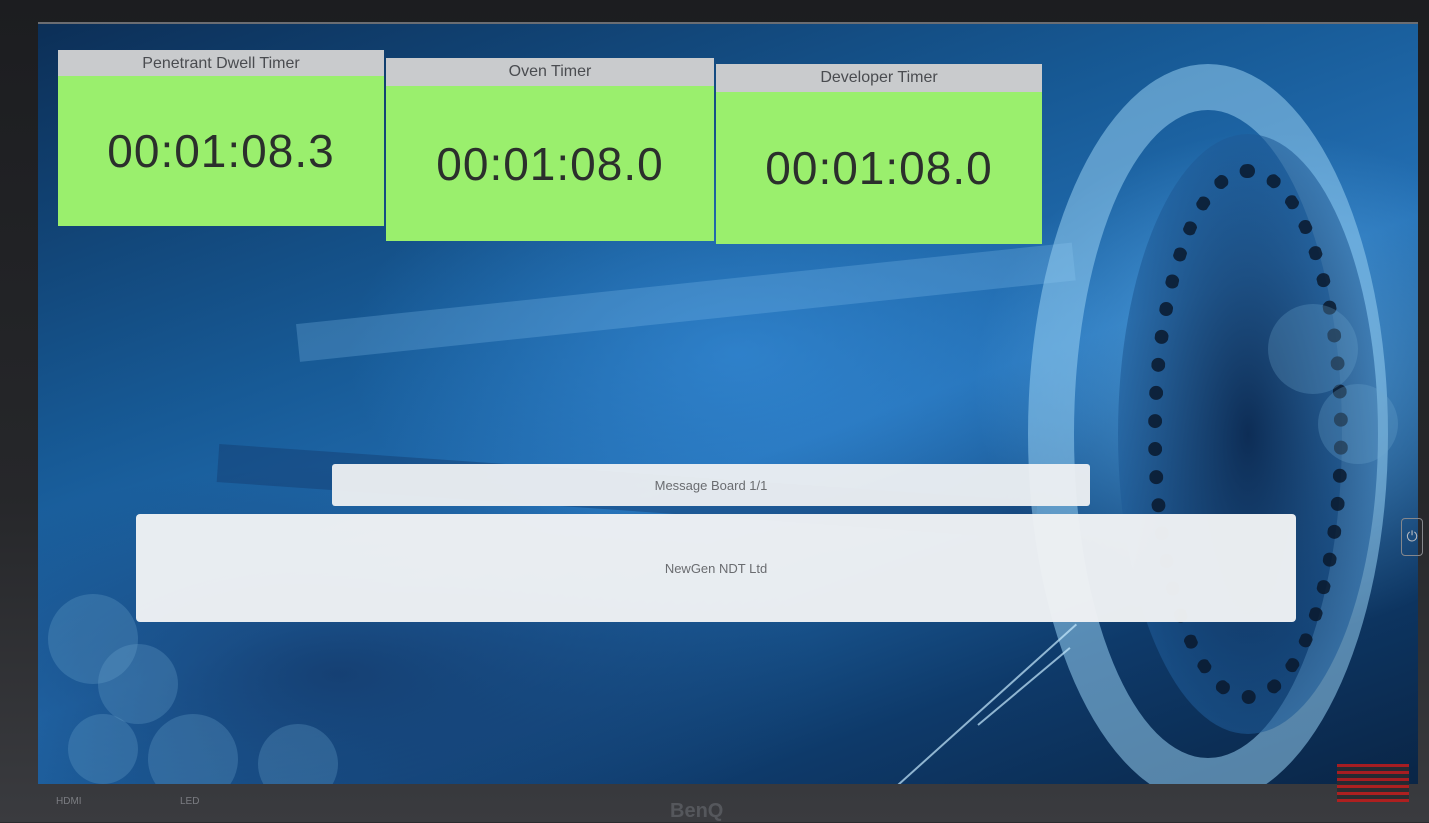 The image size is (1429, 823). I want to click on background-blade, so click(686, 302).